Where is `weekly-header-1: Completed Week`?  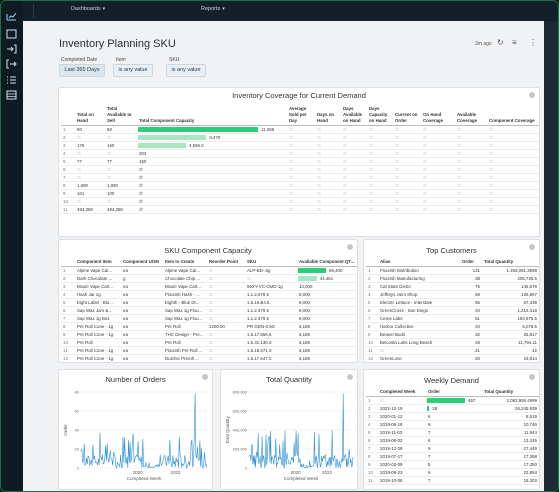
weekly-header-1: Completed Week is located at coordinates (402, 392).